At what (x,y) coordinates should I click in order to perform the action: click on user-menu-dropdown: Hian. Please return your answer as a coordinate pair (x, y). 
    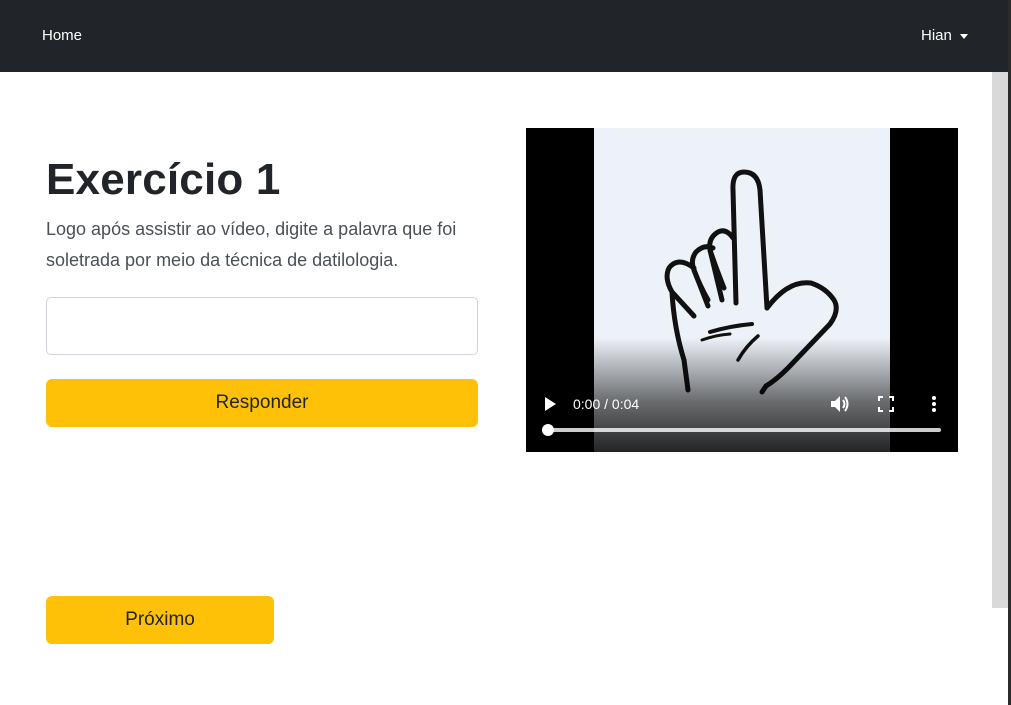
    Looking at the image, I should click on (944, 36).